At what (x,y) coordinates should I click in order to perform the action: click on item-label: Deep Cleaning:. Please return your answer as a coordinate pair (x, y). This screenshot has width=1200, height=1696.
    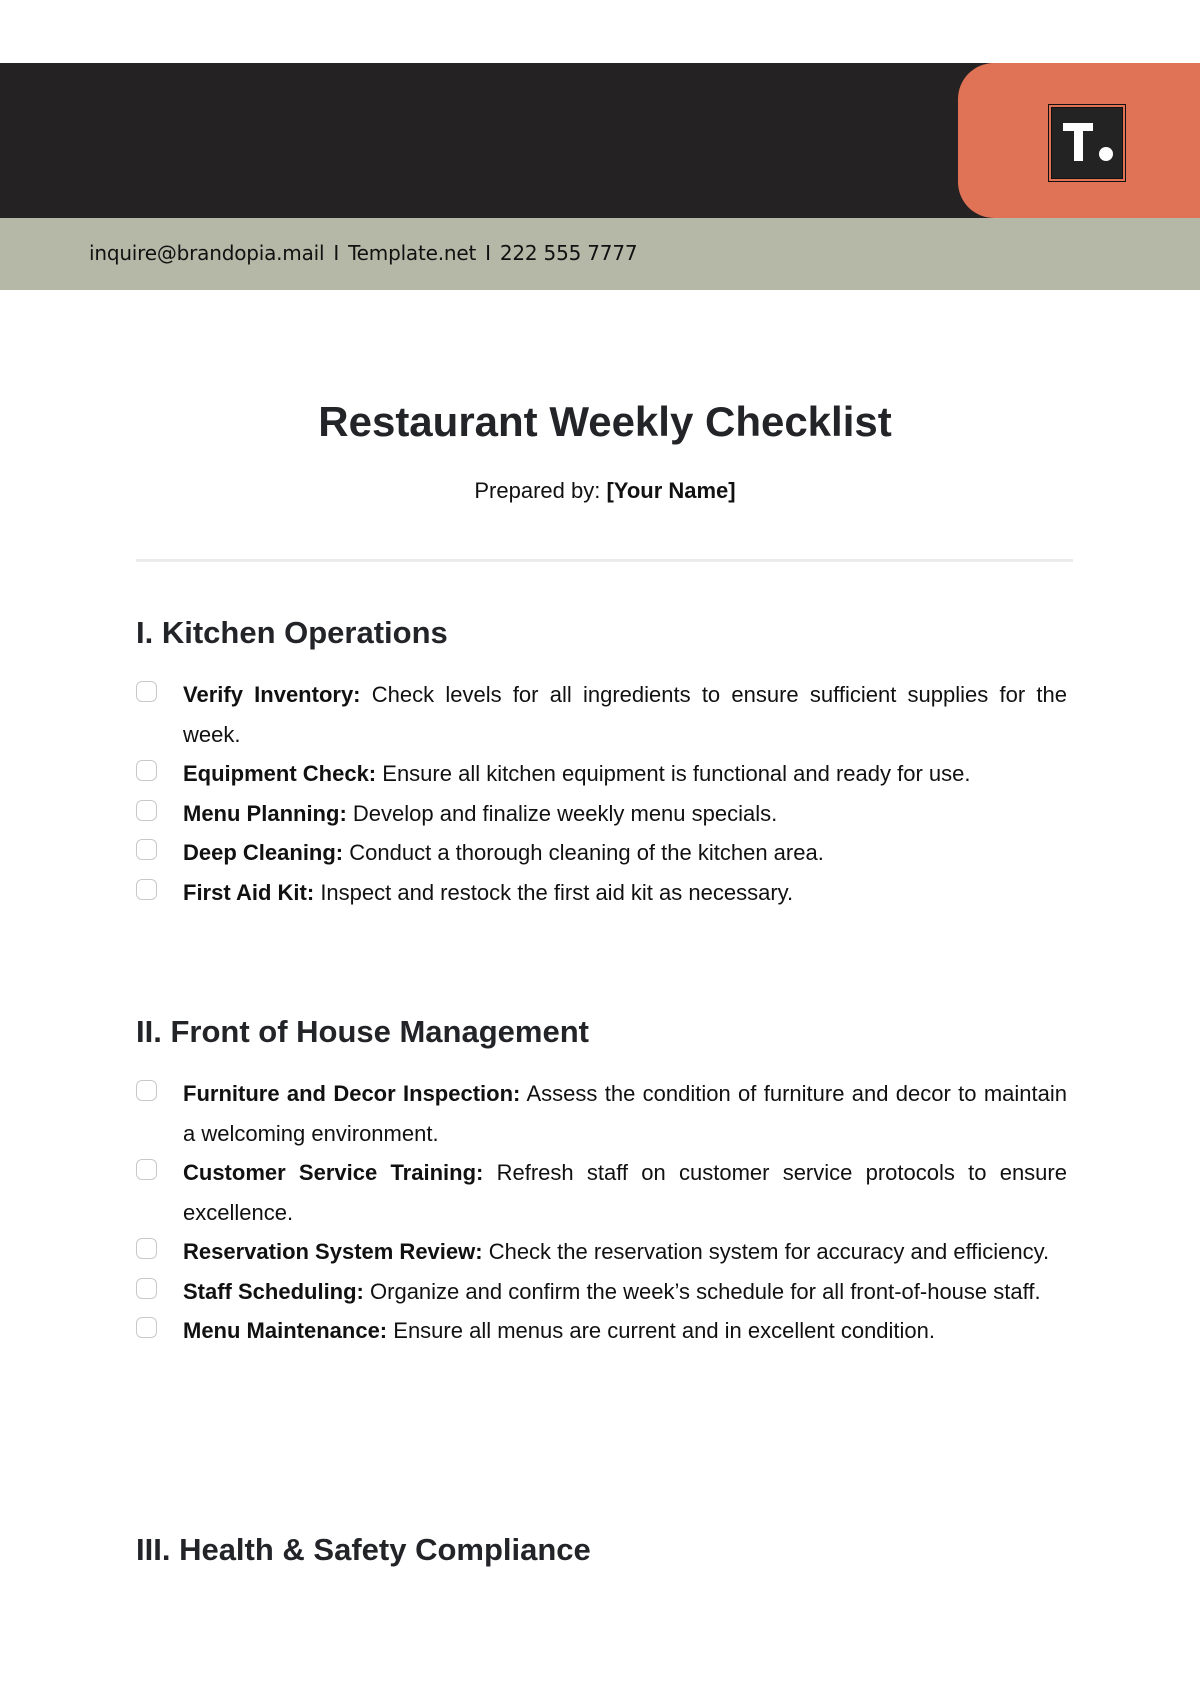
    Looking at the image, I should click on (263, 852).